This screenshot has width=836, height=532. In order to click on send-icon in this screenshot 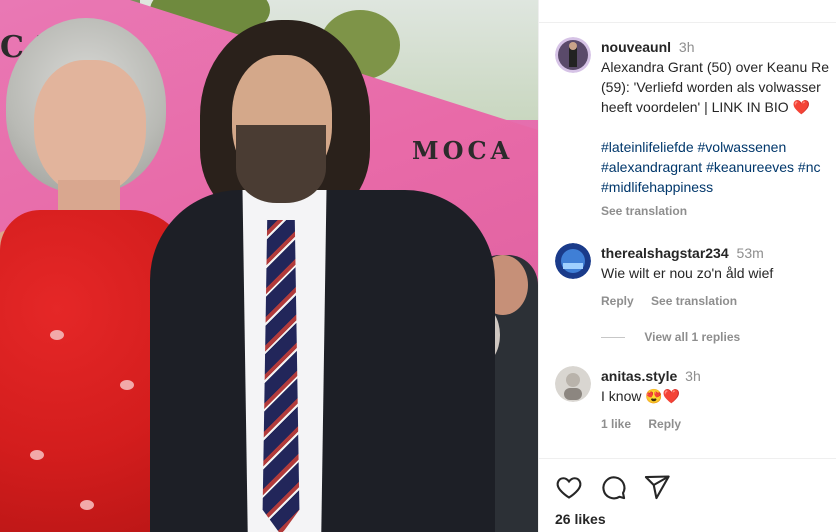, I will do `click(657, 487)`.